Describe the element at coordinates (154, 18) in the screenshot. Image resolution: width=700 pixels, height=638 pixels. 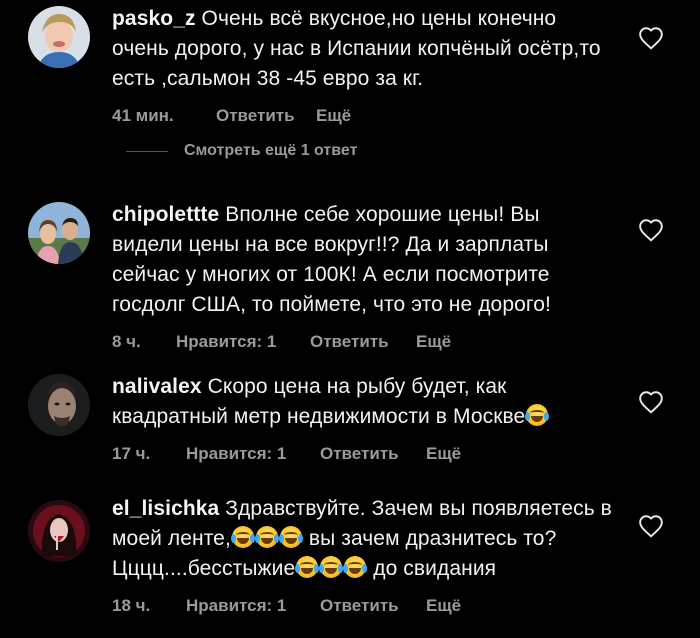
I see `comment-username: pasko_z` at that location.